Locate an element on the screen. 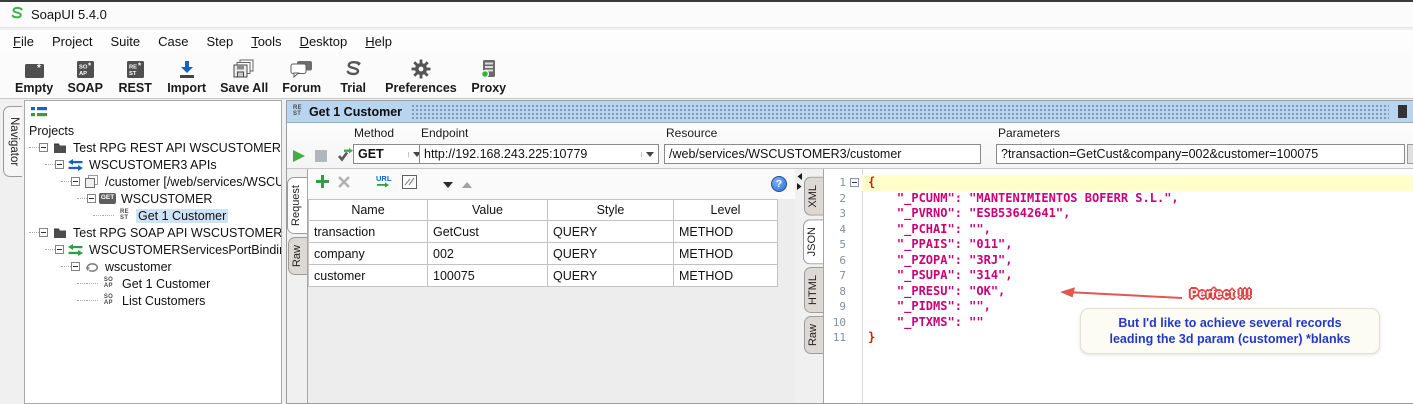 This screenshot has height=404, width=1413. forum-icon is located at coordinates (301, 67).